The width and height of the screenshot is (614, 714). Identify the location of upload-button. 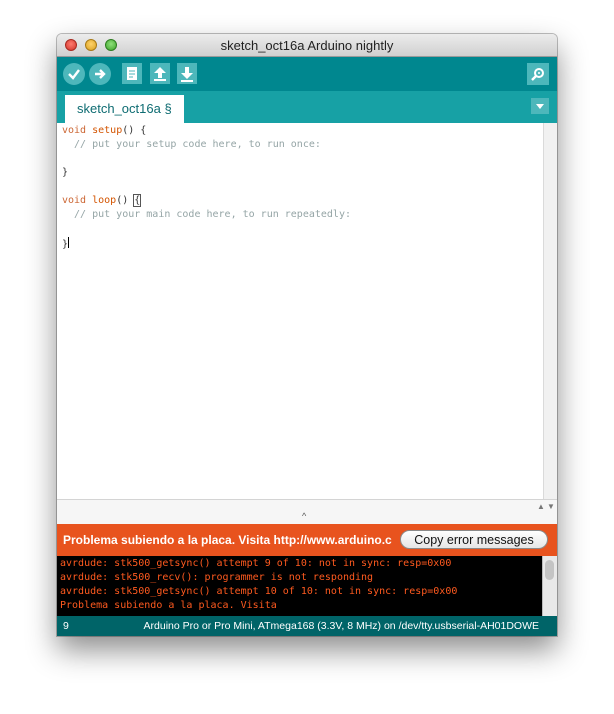
(100, 74).